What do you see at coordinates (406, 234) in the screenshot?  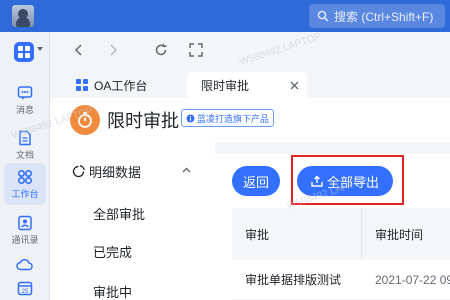 I see `column-header-time: 审批时间` at bounding box center [406, 234].